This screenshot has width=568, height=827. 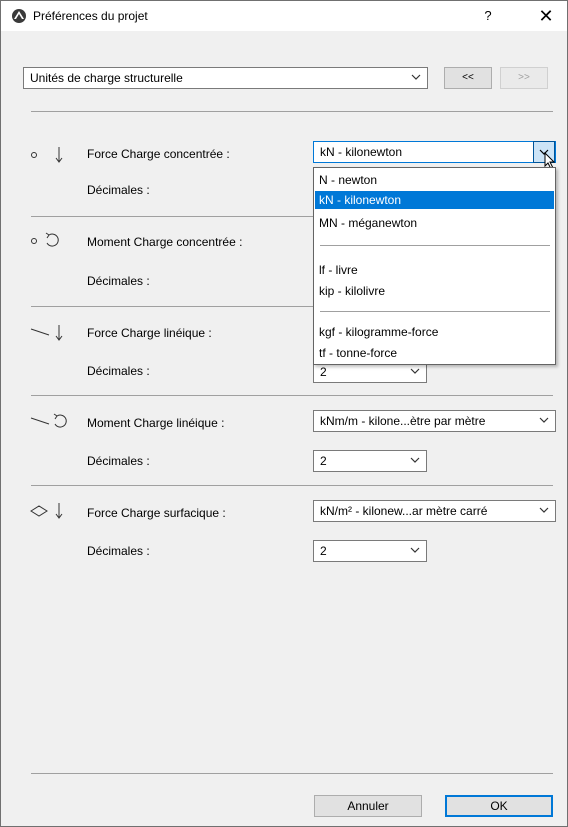 What do you see at coordinates (118, 371) in the screenshot?
I see `line-force-decimals-label: Décimales :` at bounding box center [118, 371].